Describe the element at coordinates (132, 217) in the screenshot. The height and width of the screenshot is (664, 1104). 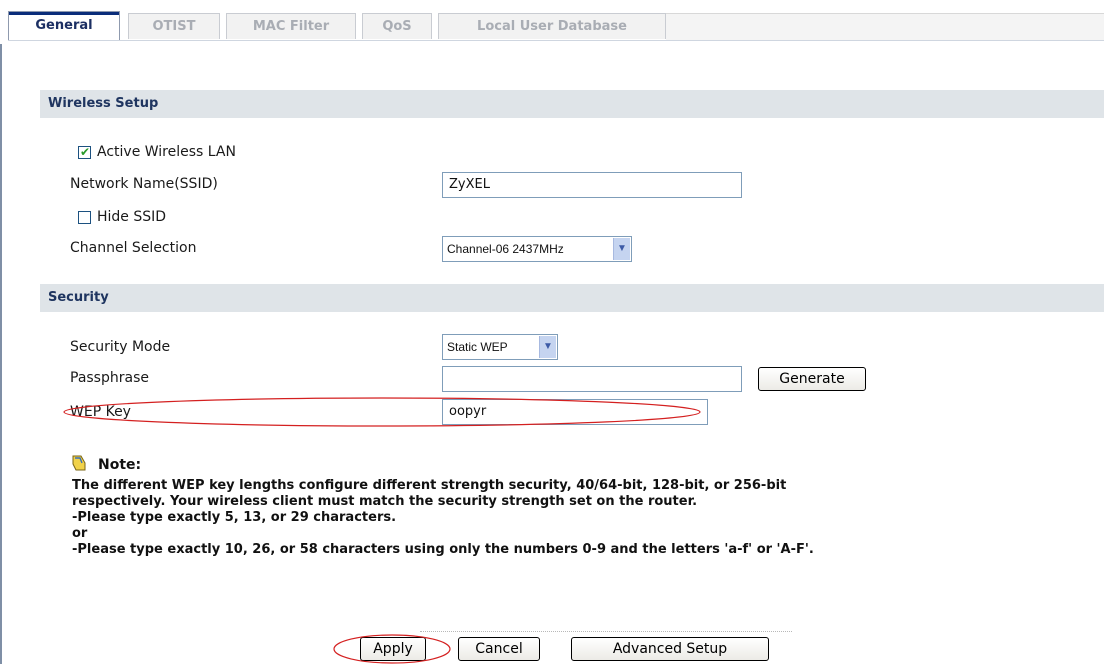
I see `hide-ssid-label: Hide SSID` at that location.